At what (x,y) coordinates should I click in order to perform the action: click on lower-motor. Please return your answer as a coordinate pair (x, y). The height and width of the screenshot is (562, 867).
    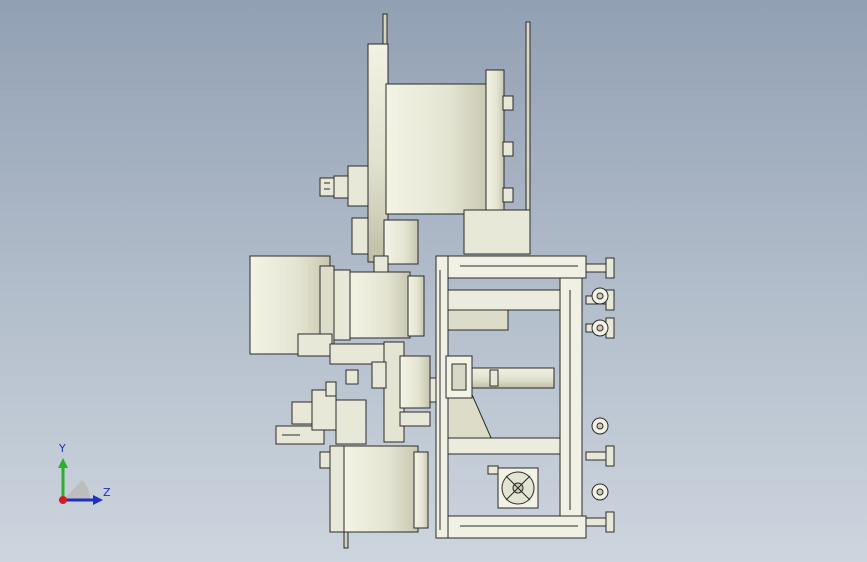
    Looking at the image, I should click on (379, 497).